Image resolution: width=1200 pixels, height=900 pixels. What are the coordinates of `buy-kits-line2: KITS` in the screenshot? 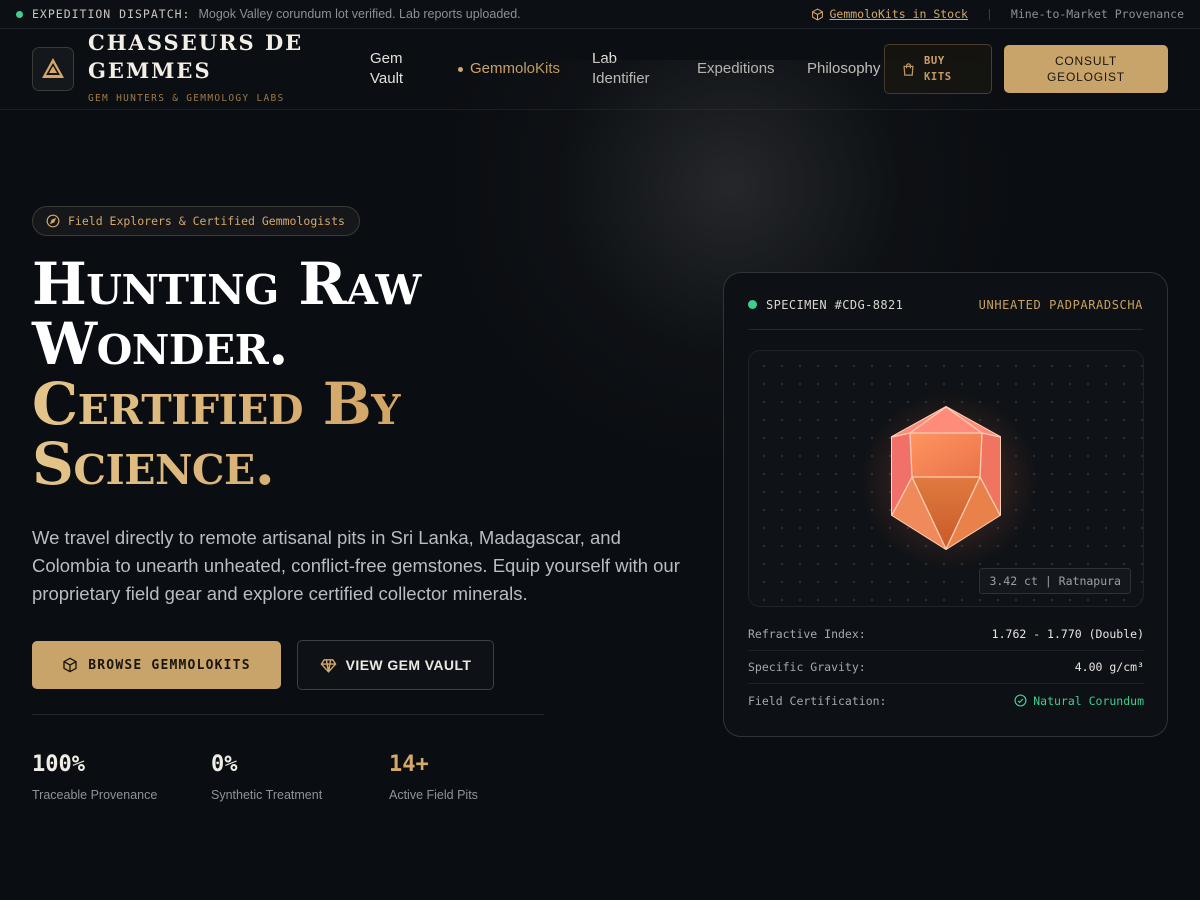 It's located at (938, 77).